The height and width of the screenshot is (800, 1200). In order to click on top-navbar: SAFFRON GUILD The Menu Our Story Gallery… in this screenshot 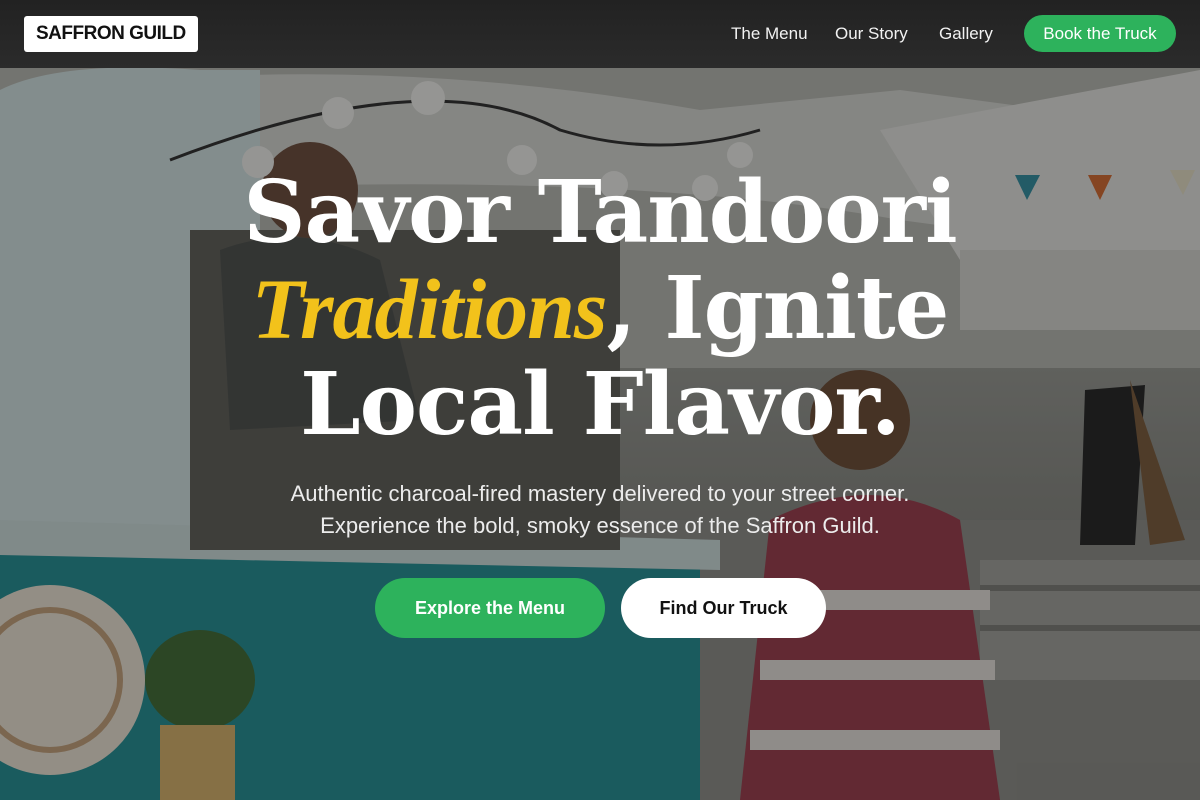, I will do `click(600, 34)`.